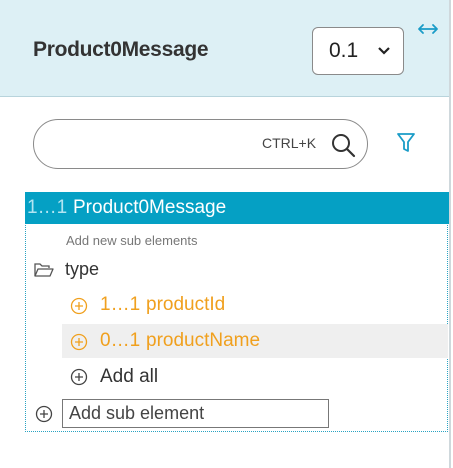  What do you see at coordinates (129, 376) in the screenshot?
I see `add-all-label: Add all` at bounding box center [129, 376].